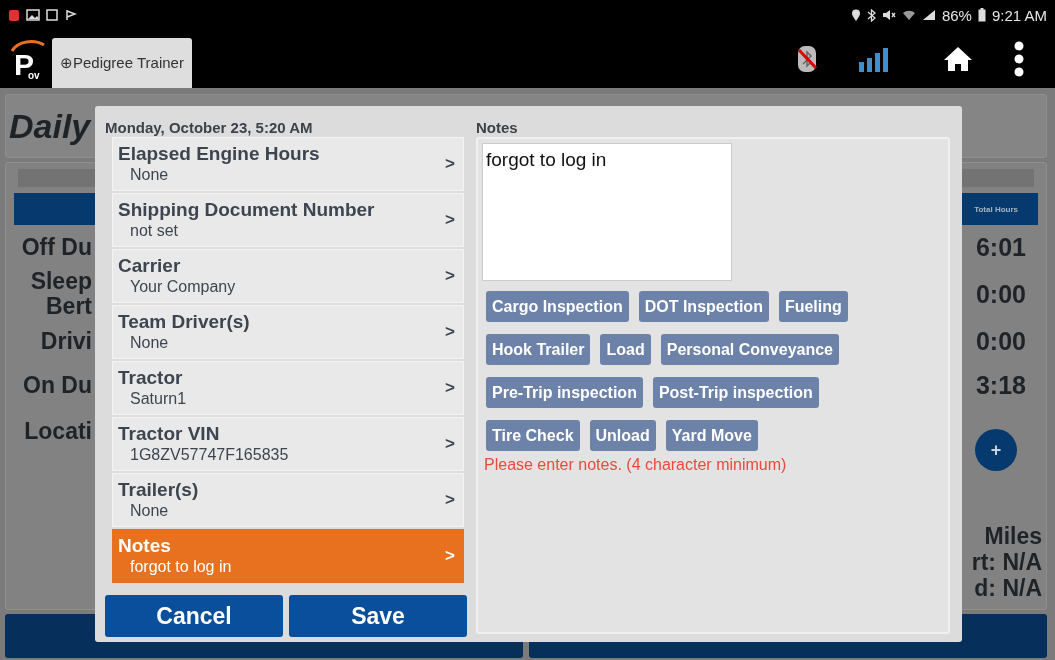  I want to click on duty-status-label: Off Du, so click(56, 247).